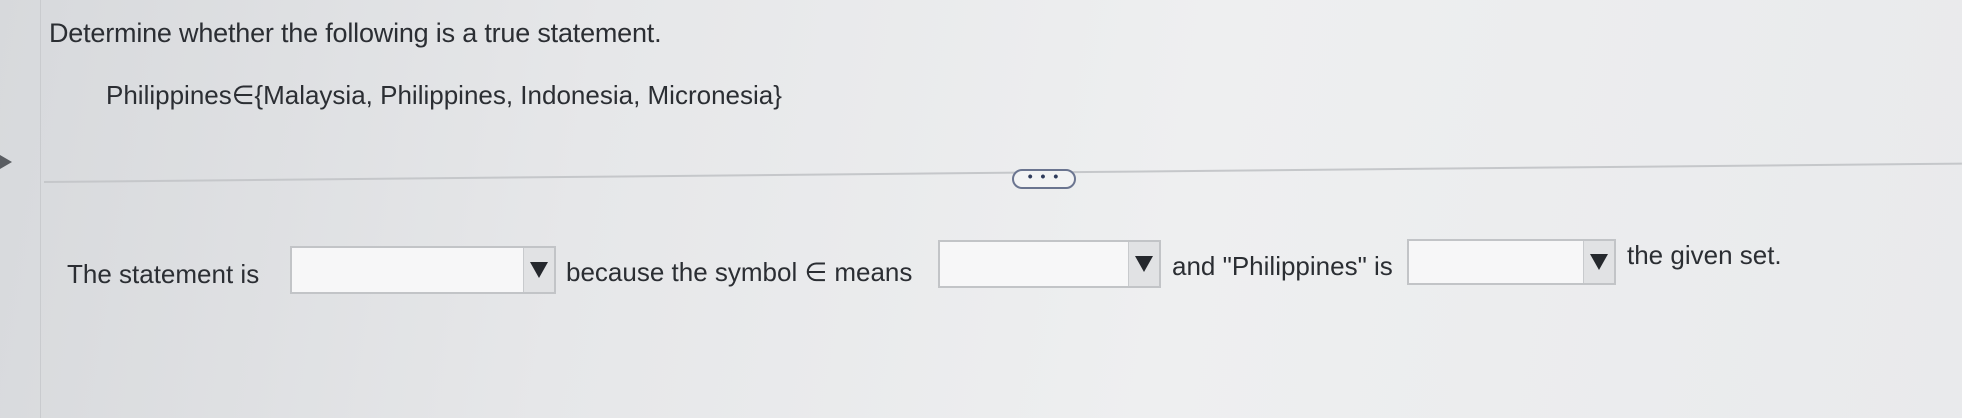 This screenshot has width=1962, height=418. I want to click on more-options-button: • • •, so click(1044, 179).